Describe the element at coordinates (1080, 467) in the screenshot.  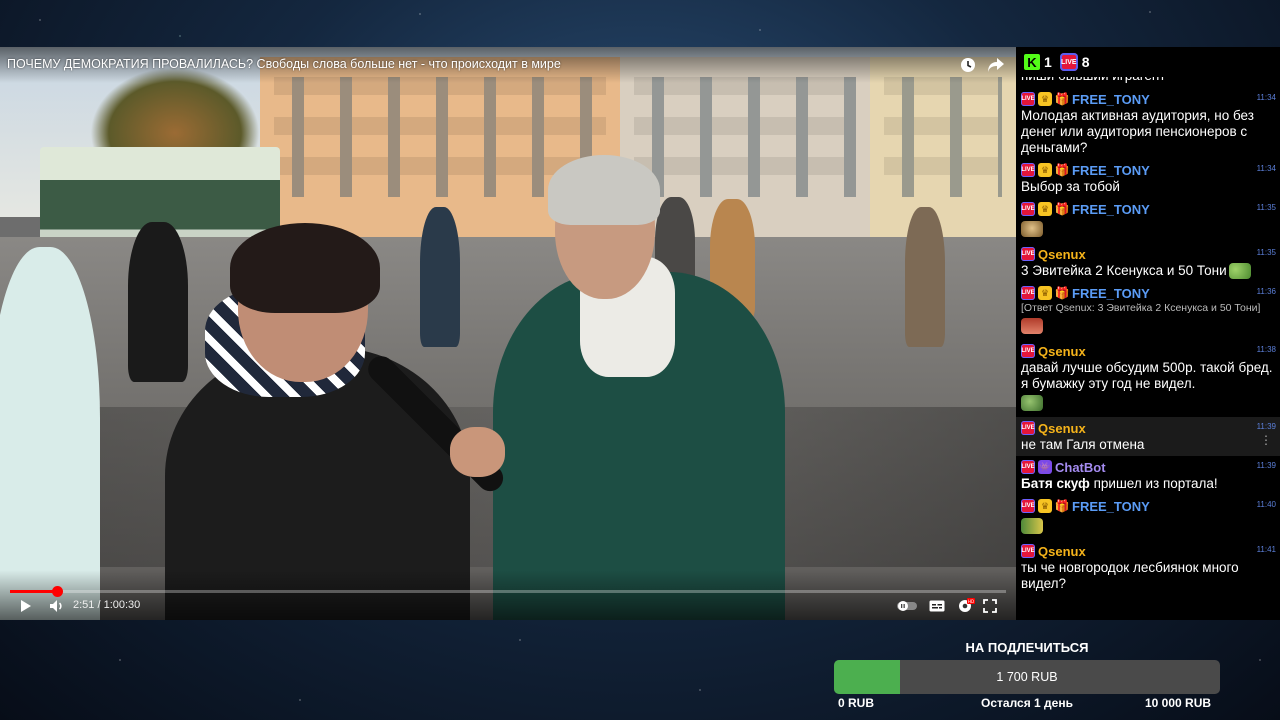
I see `chat-username: ChatBot` at that location.